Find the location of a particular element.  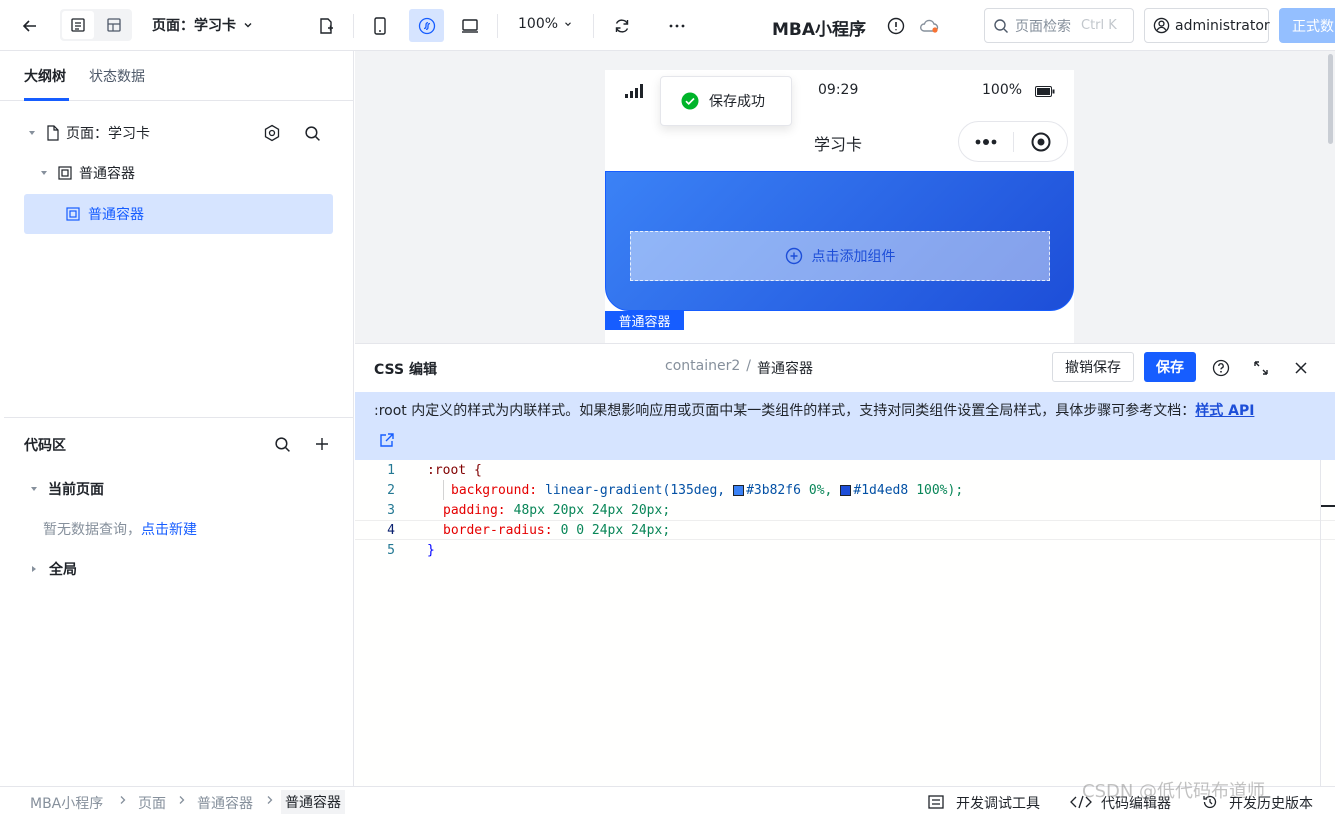

mobile-device-icon is located at coordinates (380, 26).